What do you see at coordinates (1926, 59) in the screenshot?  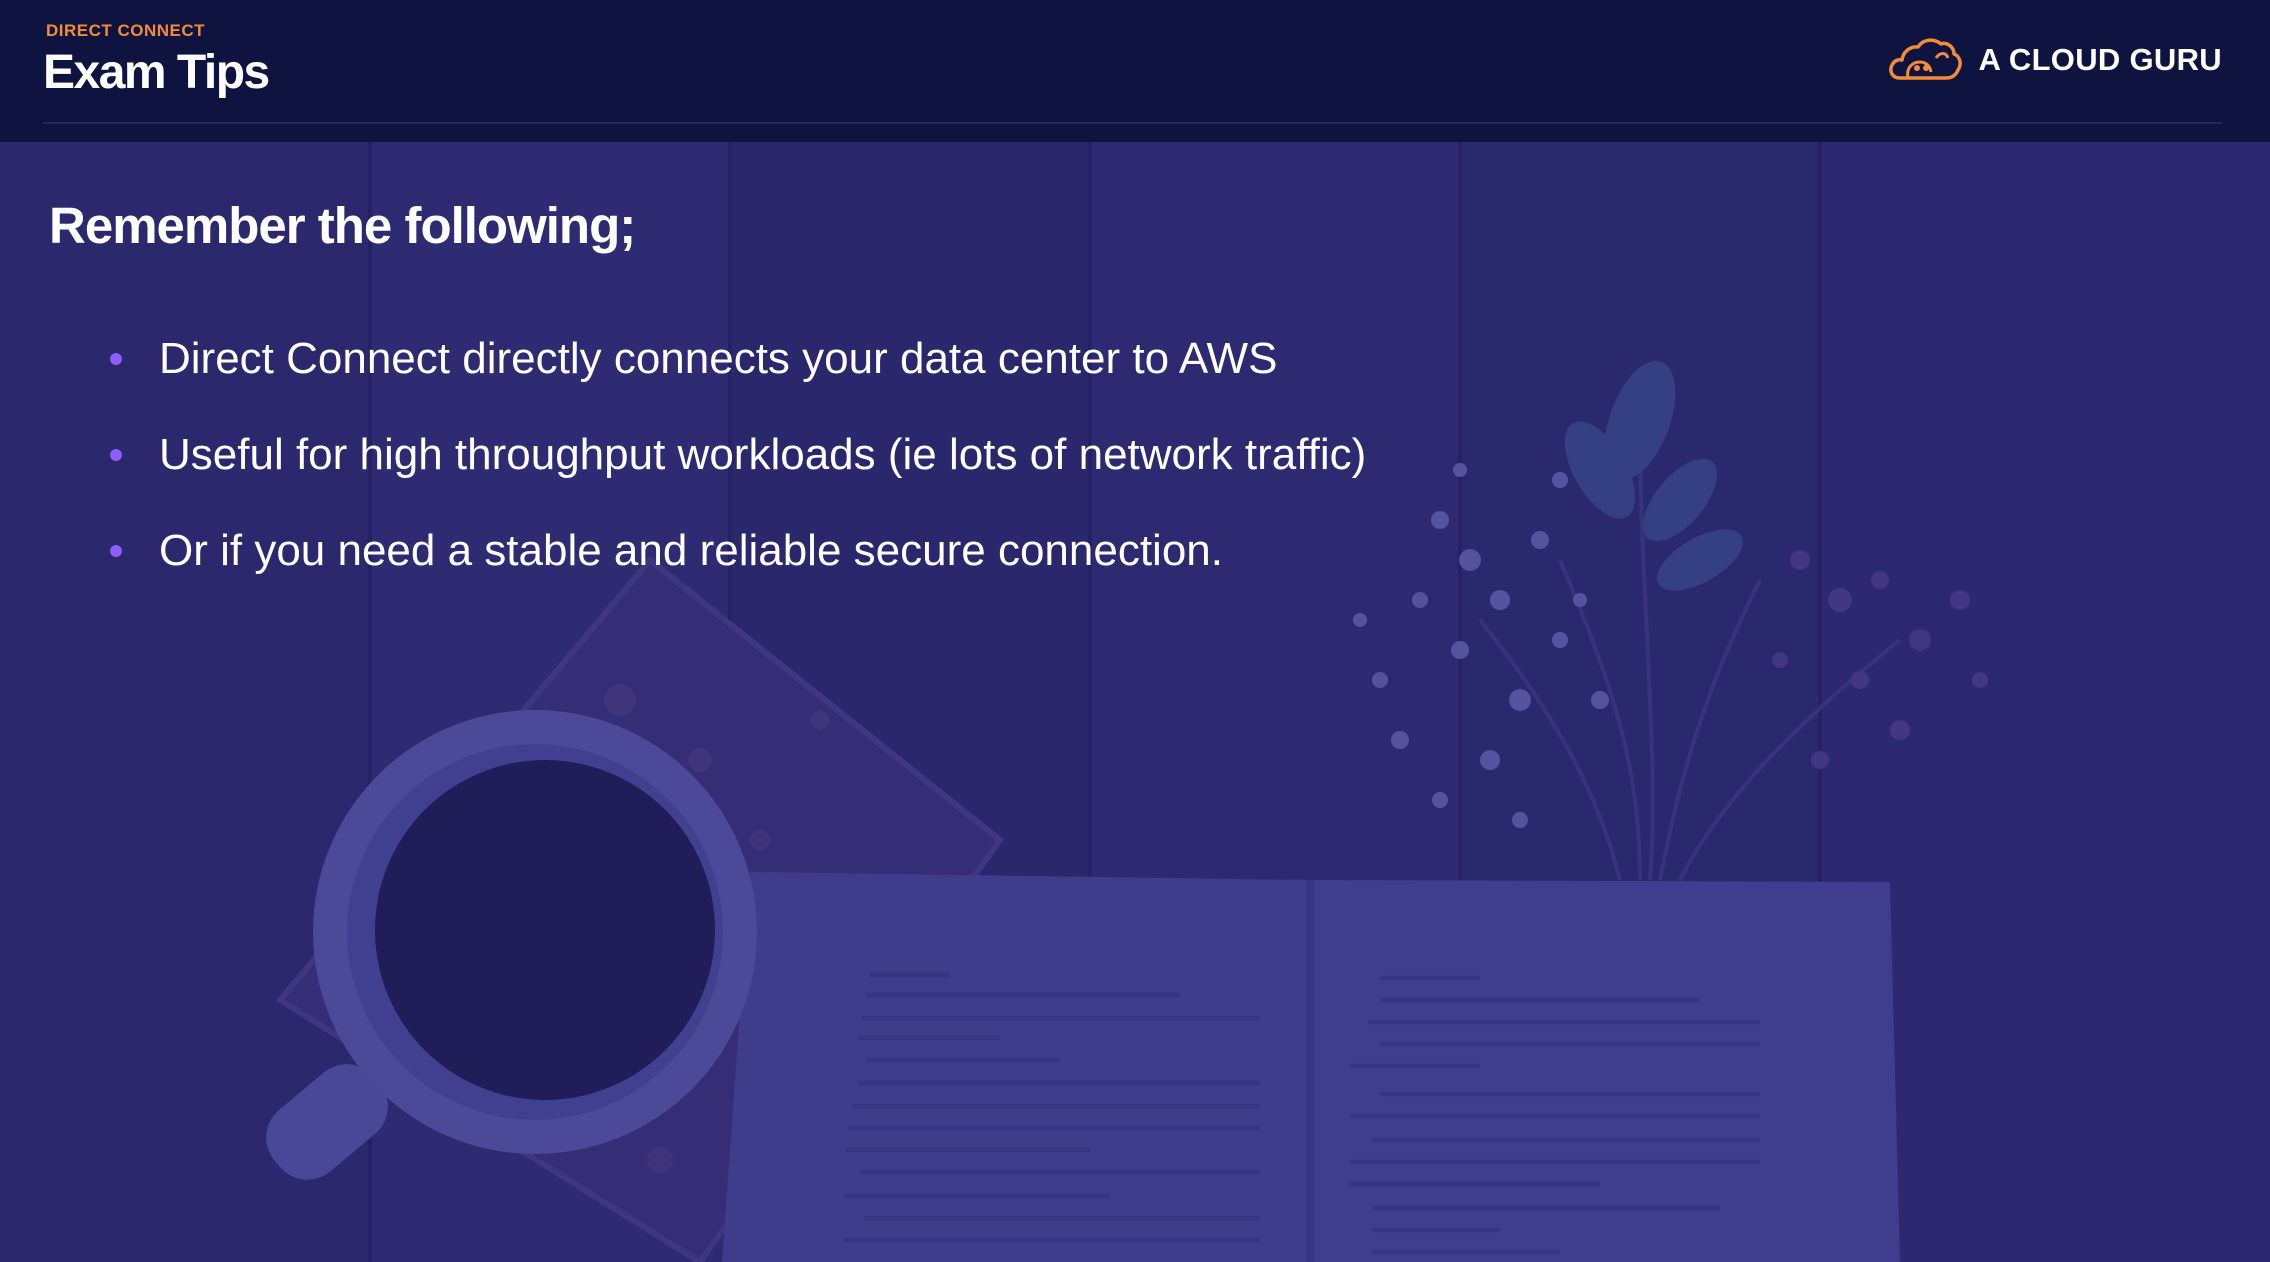 I see `cloud-guru-logo-icon` at bounding box center [1926, 59].